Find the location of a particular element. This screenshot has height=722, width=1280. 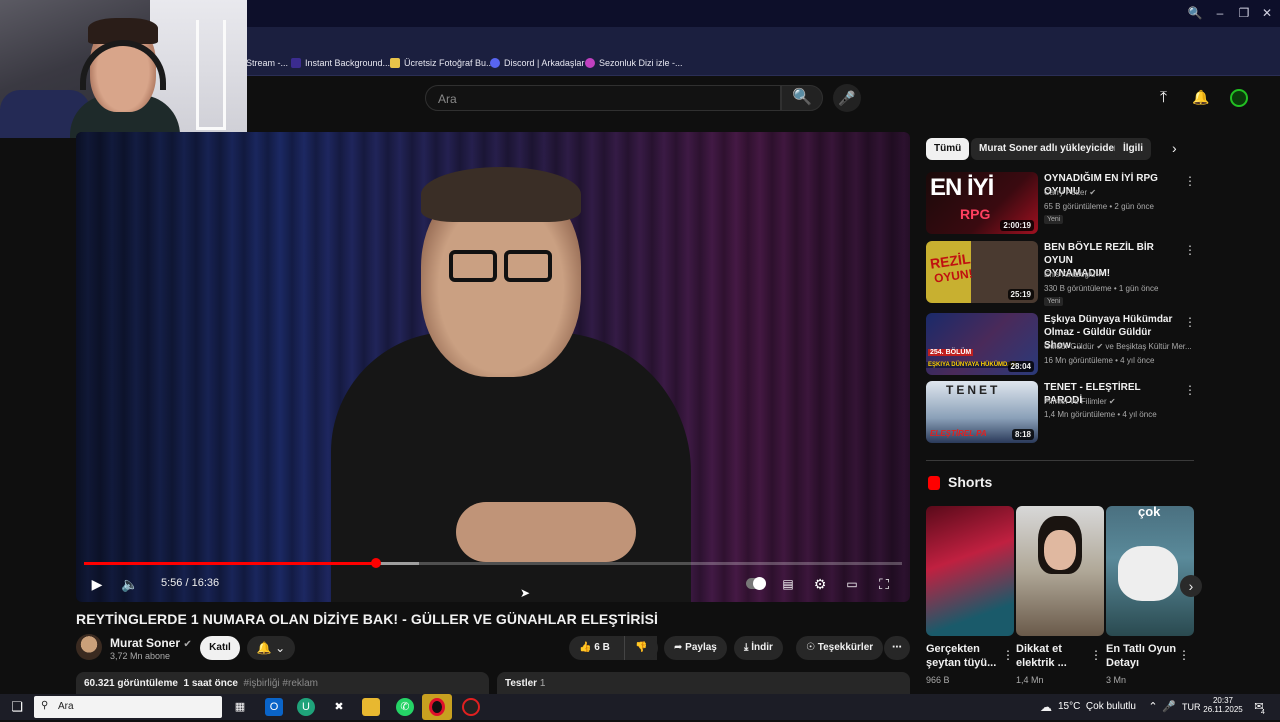

bookmark-discord: Discord | Arkadaşlar is located at coordinates (537, 63).